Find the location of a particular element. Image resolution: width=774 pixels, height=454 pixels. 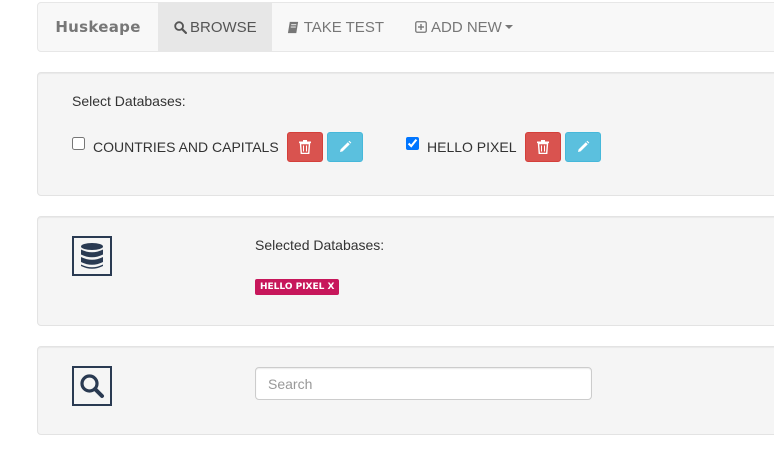

book-icon is located at coordinates (294, 27).